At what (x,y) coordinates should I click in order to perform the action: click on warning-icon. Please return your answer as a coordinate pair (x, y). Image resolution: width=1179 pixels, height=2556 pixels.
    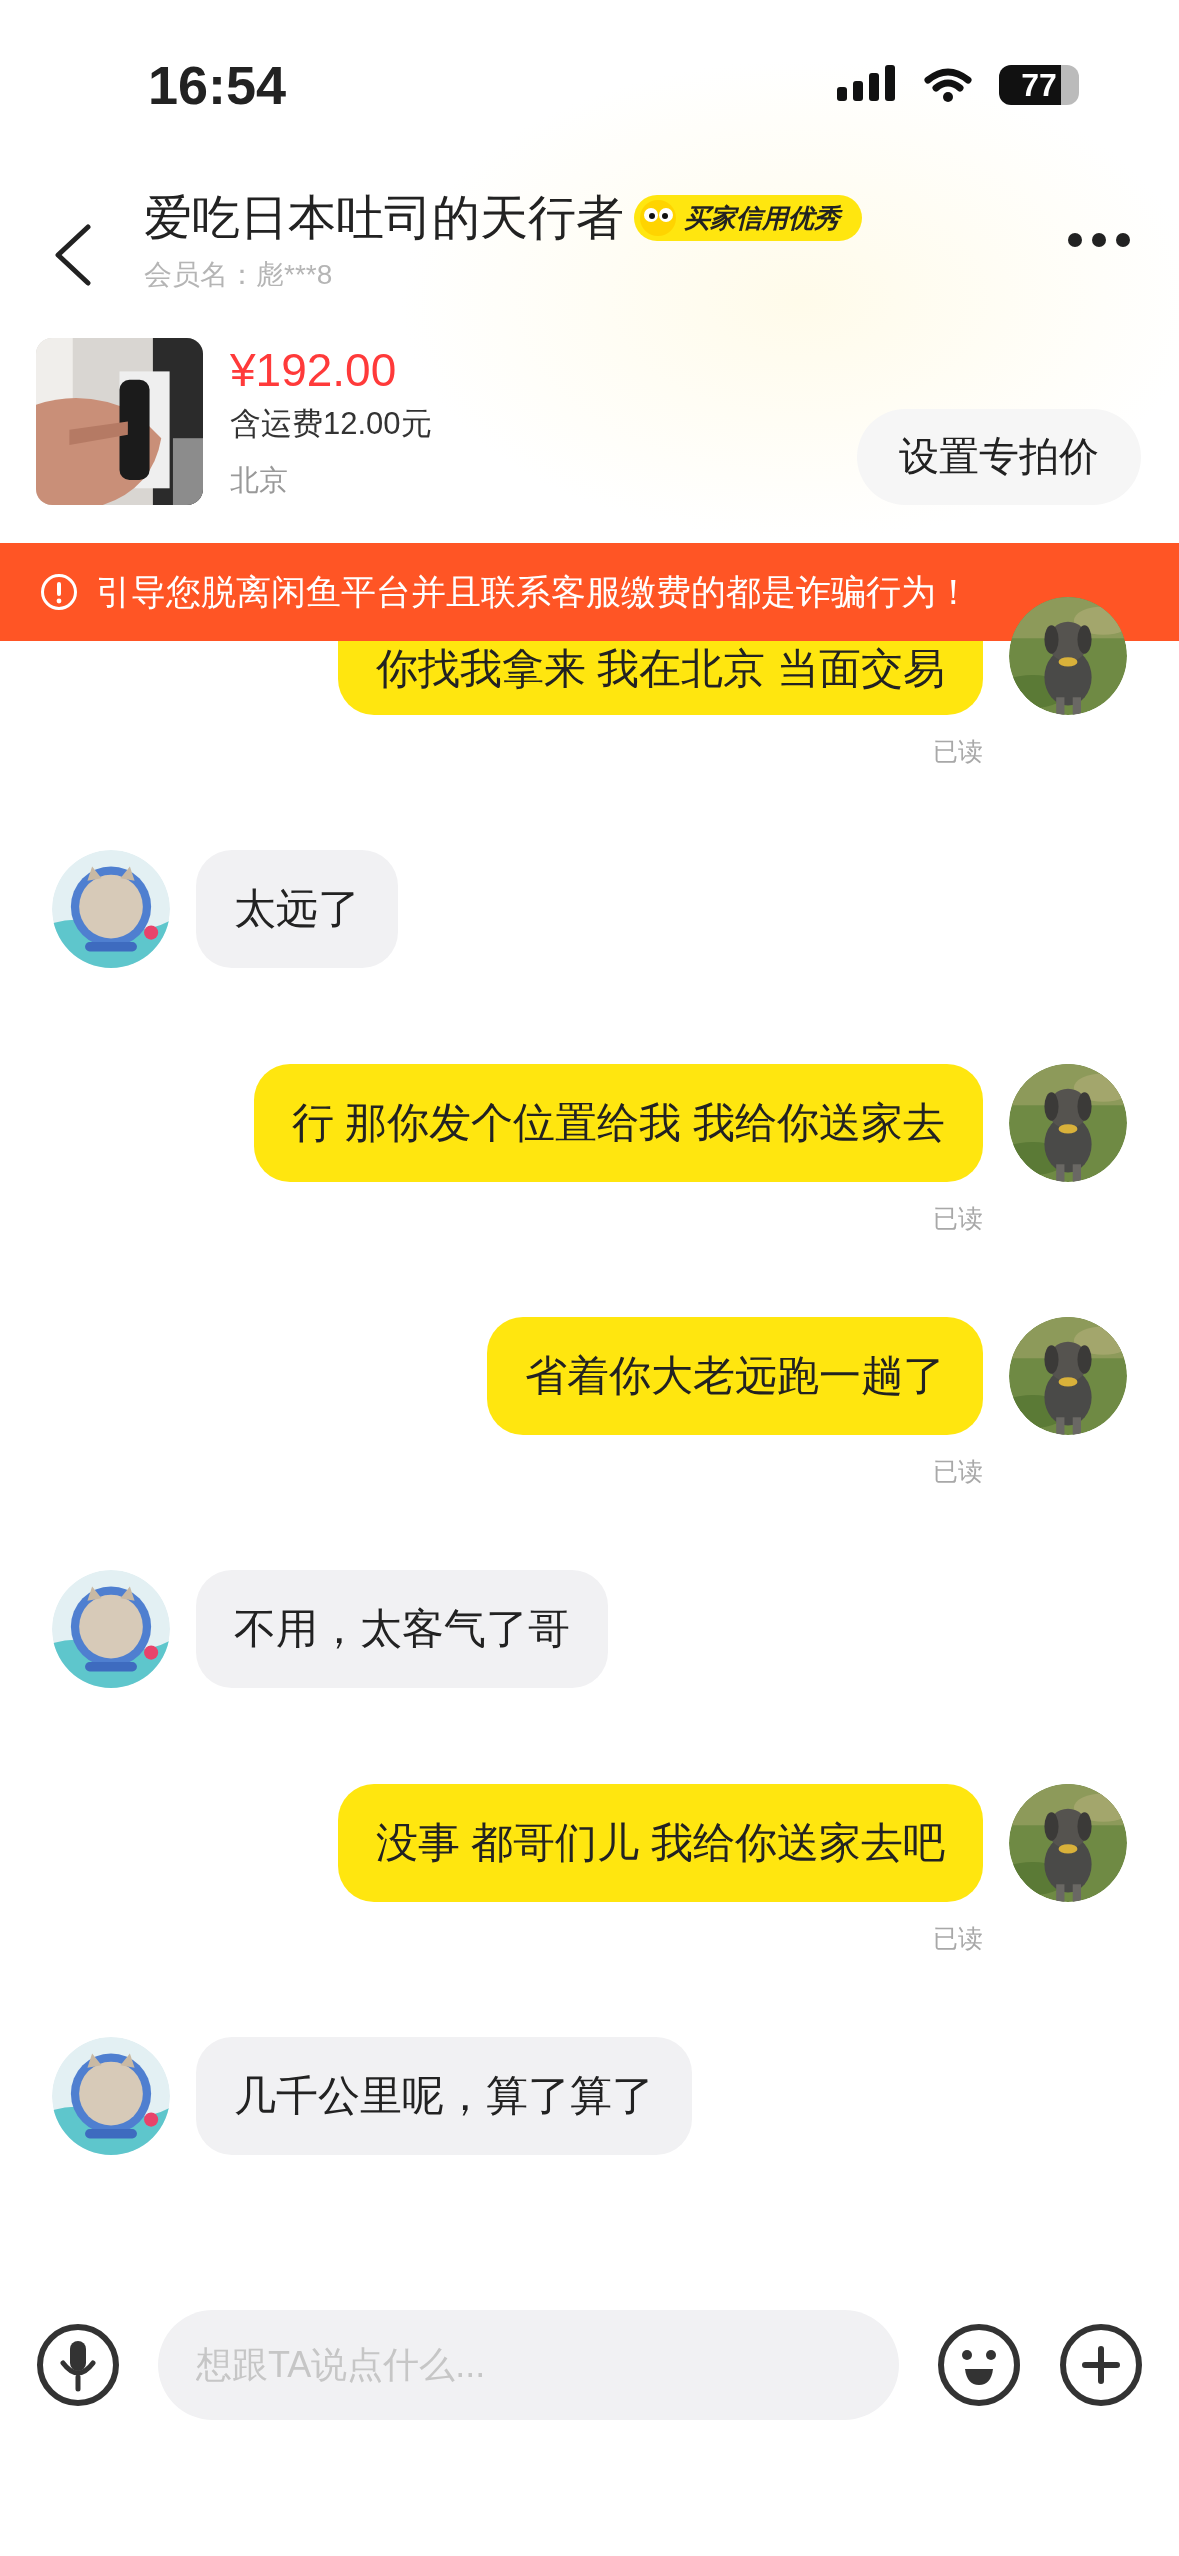
    Looking at the image, I should click on (59, 592).